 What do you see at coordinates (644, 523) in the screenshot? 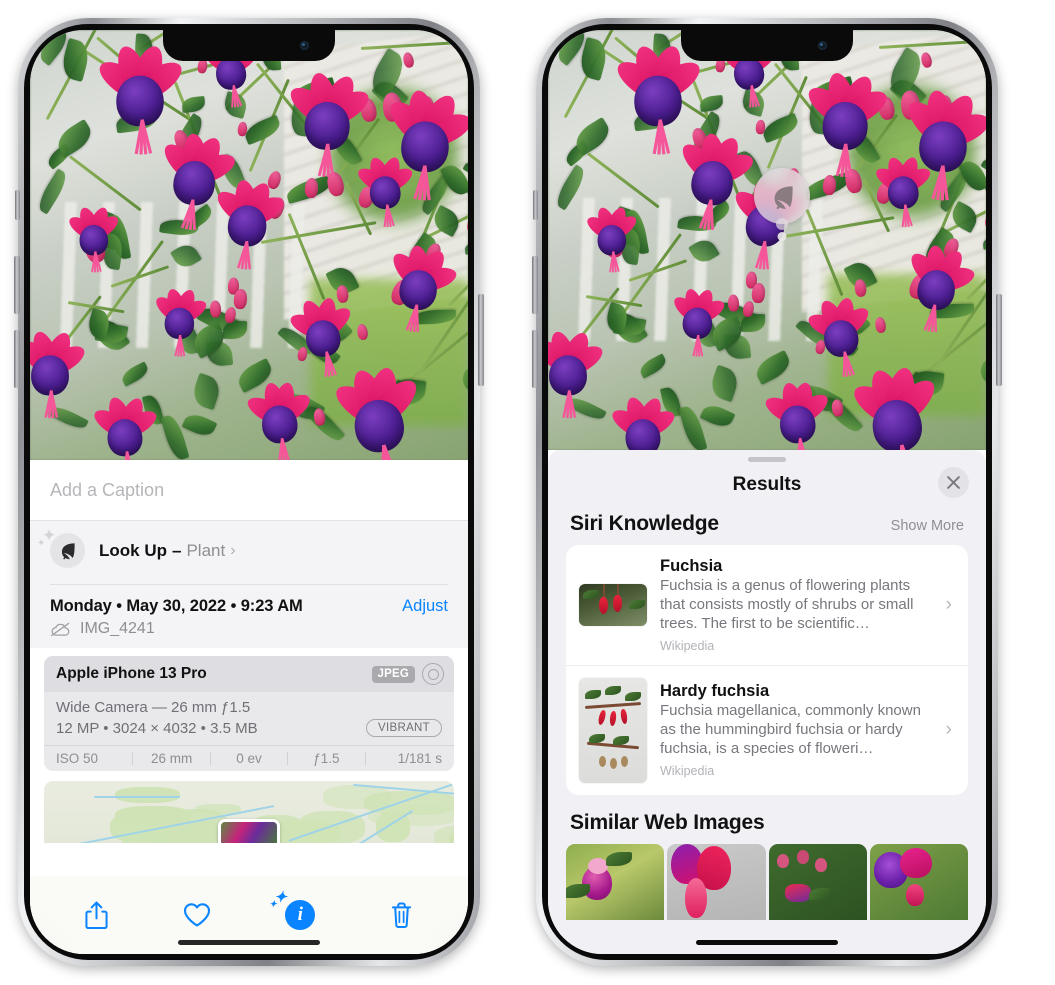
I see `siri-knowledge-title: Siri Knowledge` at bounding box center [644, 523].